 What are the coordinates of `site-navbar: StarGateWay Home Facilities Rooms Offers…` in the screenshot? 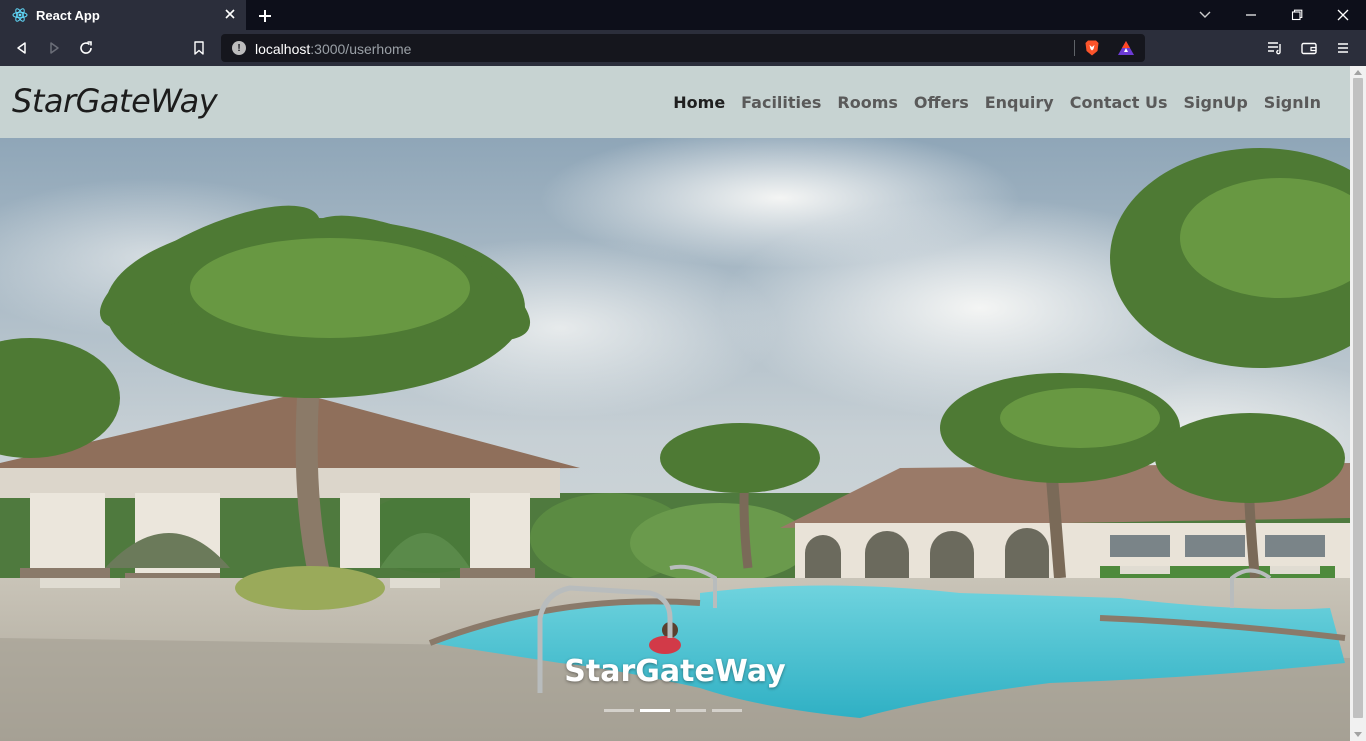 It's located at (675, 102).